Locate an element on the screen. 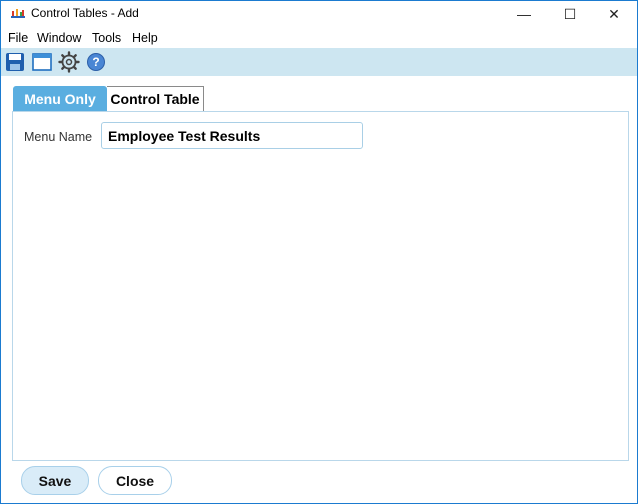 The height and width of the screenshot is (504, 638). title-bar: Control Tables - Add — ☐ ✕ is located at coordinates (319, 14).